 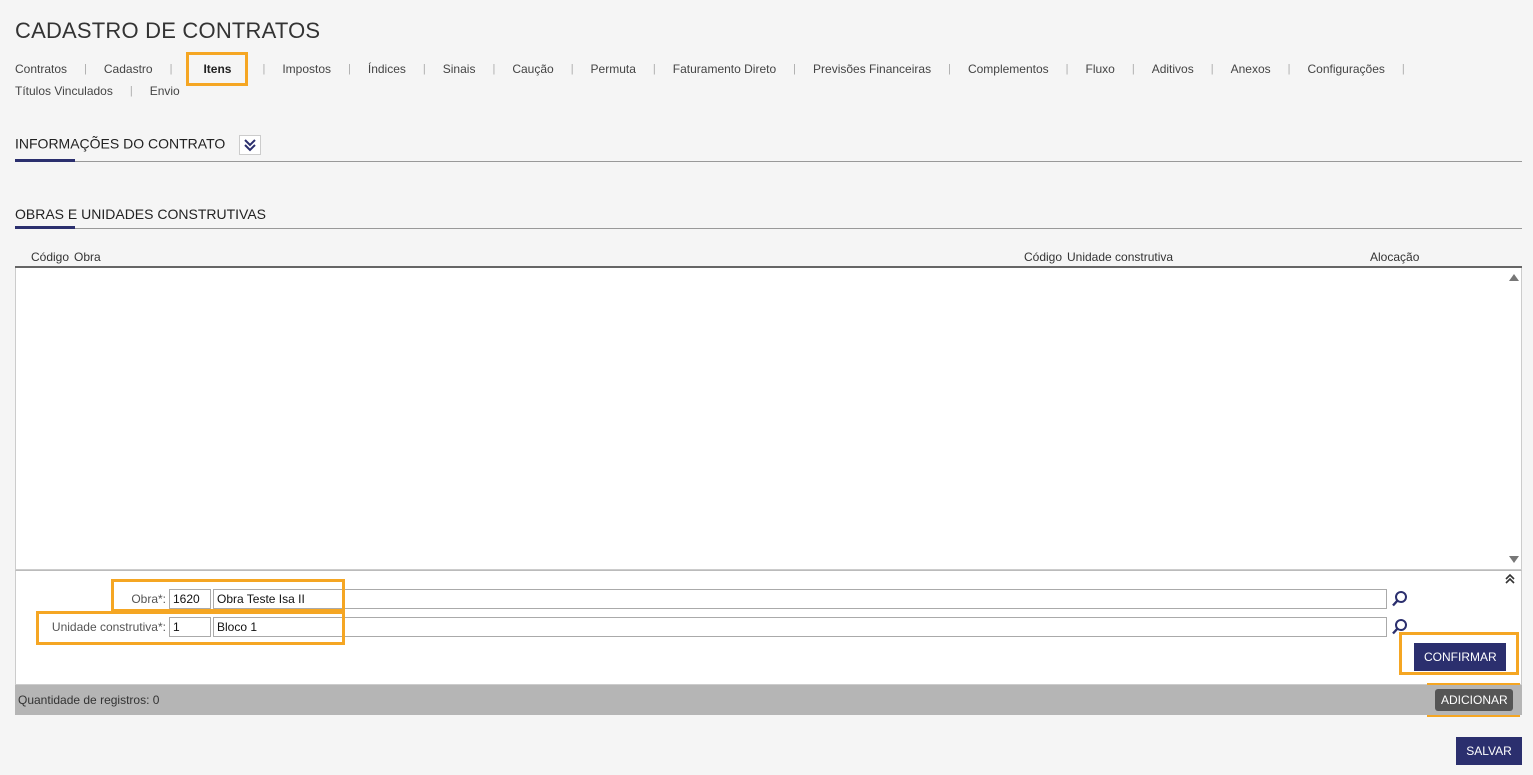 I want to click on double-chevron-down-icon, so click(x=250, y=145).